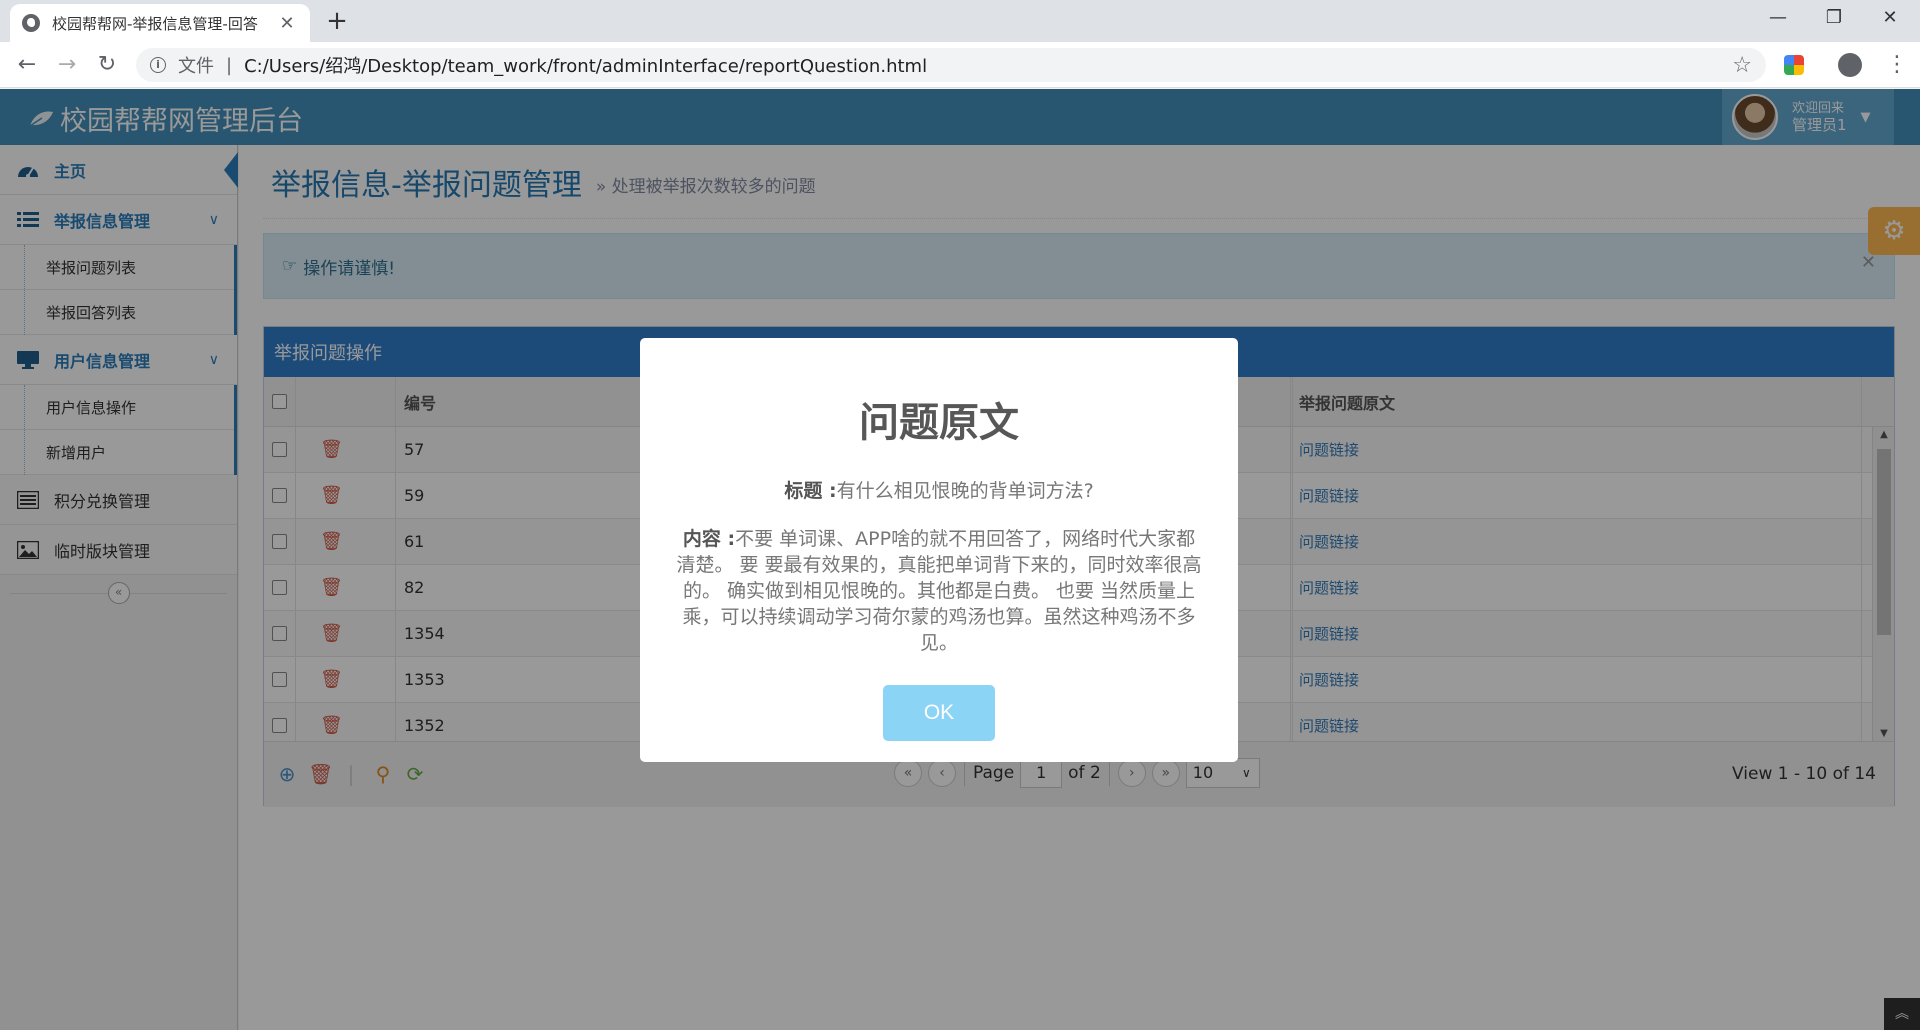 This screenshot has height=1030, width=1920. What do you see at coordinates (107, 65) in the screenshot?
I see `reload-button: ↻` at bounding box center [107, 65].